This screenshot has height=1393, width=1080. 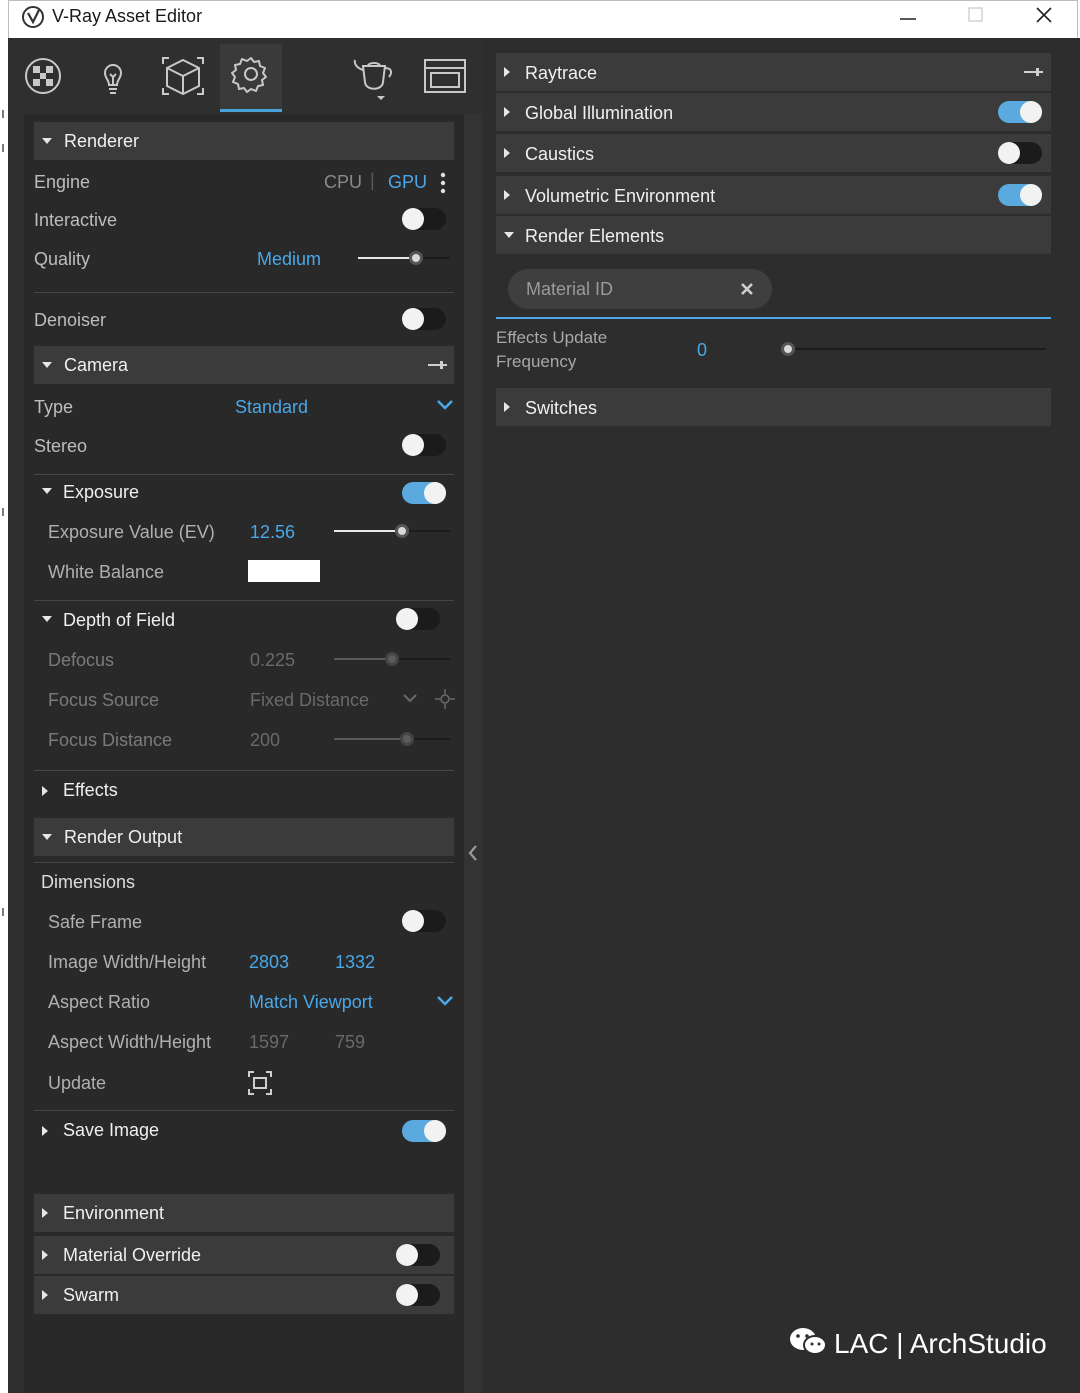 I want to click on settings-tab, so click(x=251, y=78).